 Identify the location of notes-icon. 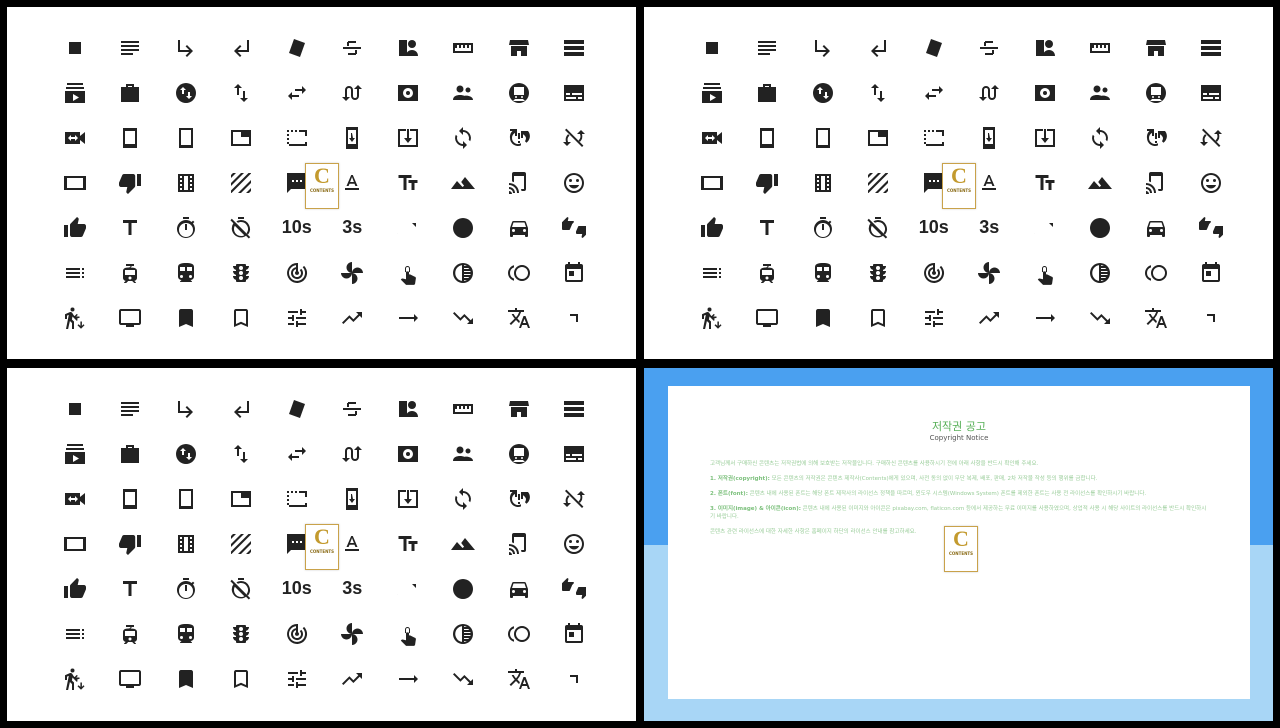
(131, 408).